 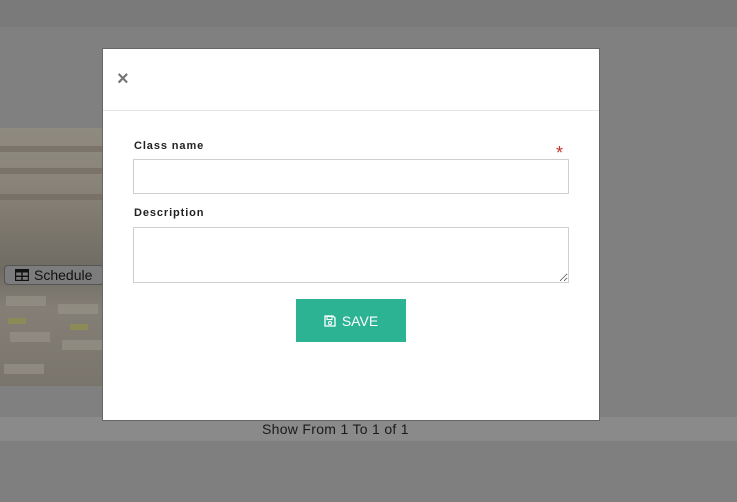 What do you see at coordinates (368, 471) in the screenshot?
I see `page-bottom` at bounding box center [368, 471].